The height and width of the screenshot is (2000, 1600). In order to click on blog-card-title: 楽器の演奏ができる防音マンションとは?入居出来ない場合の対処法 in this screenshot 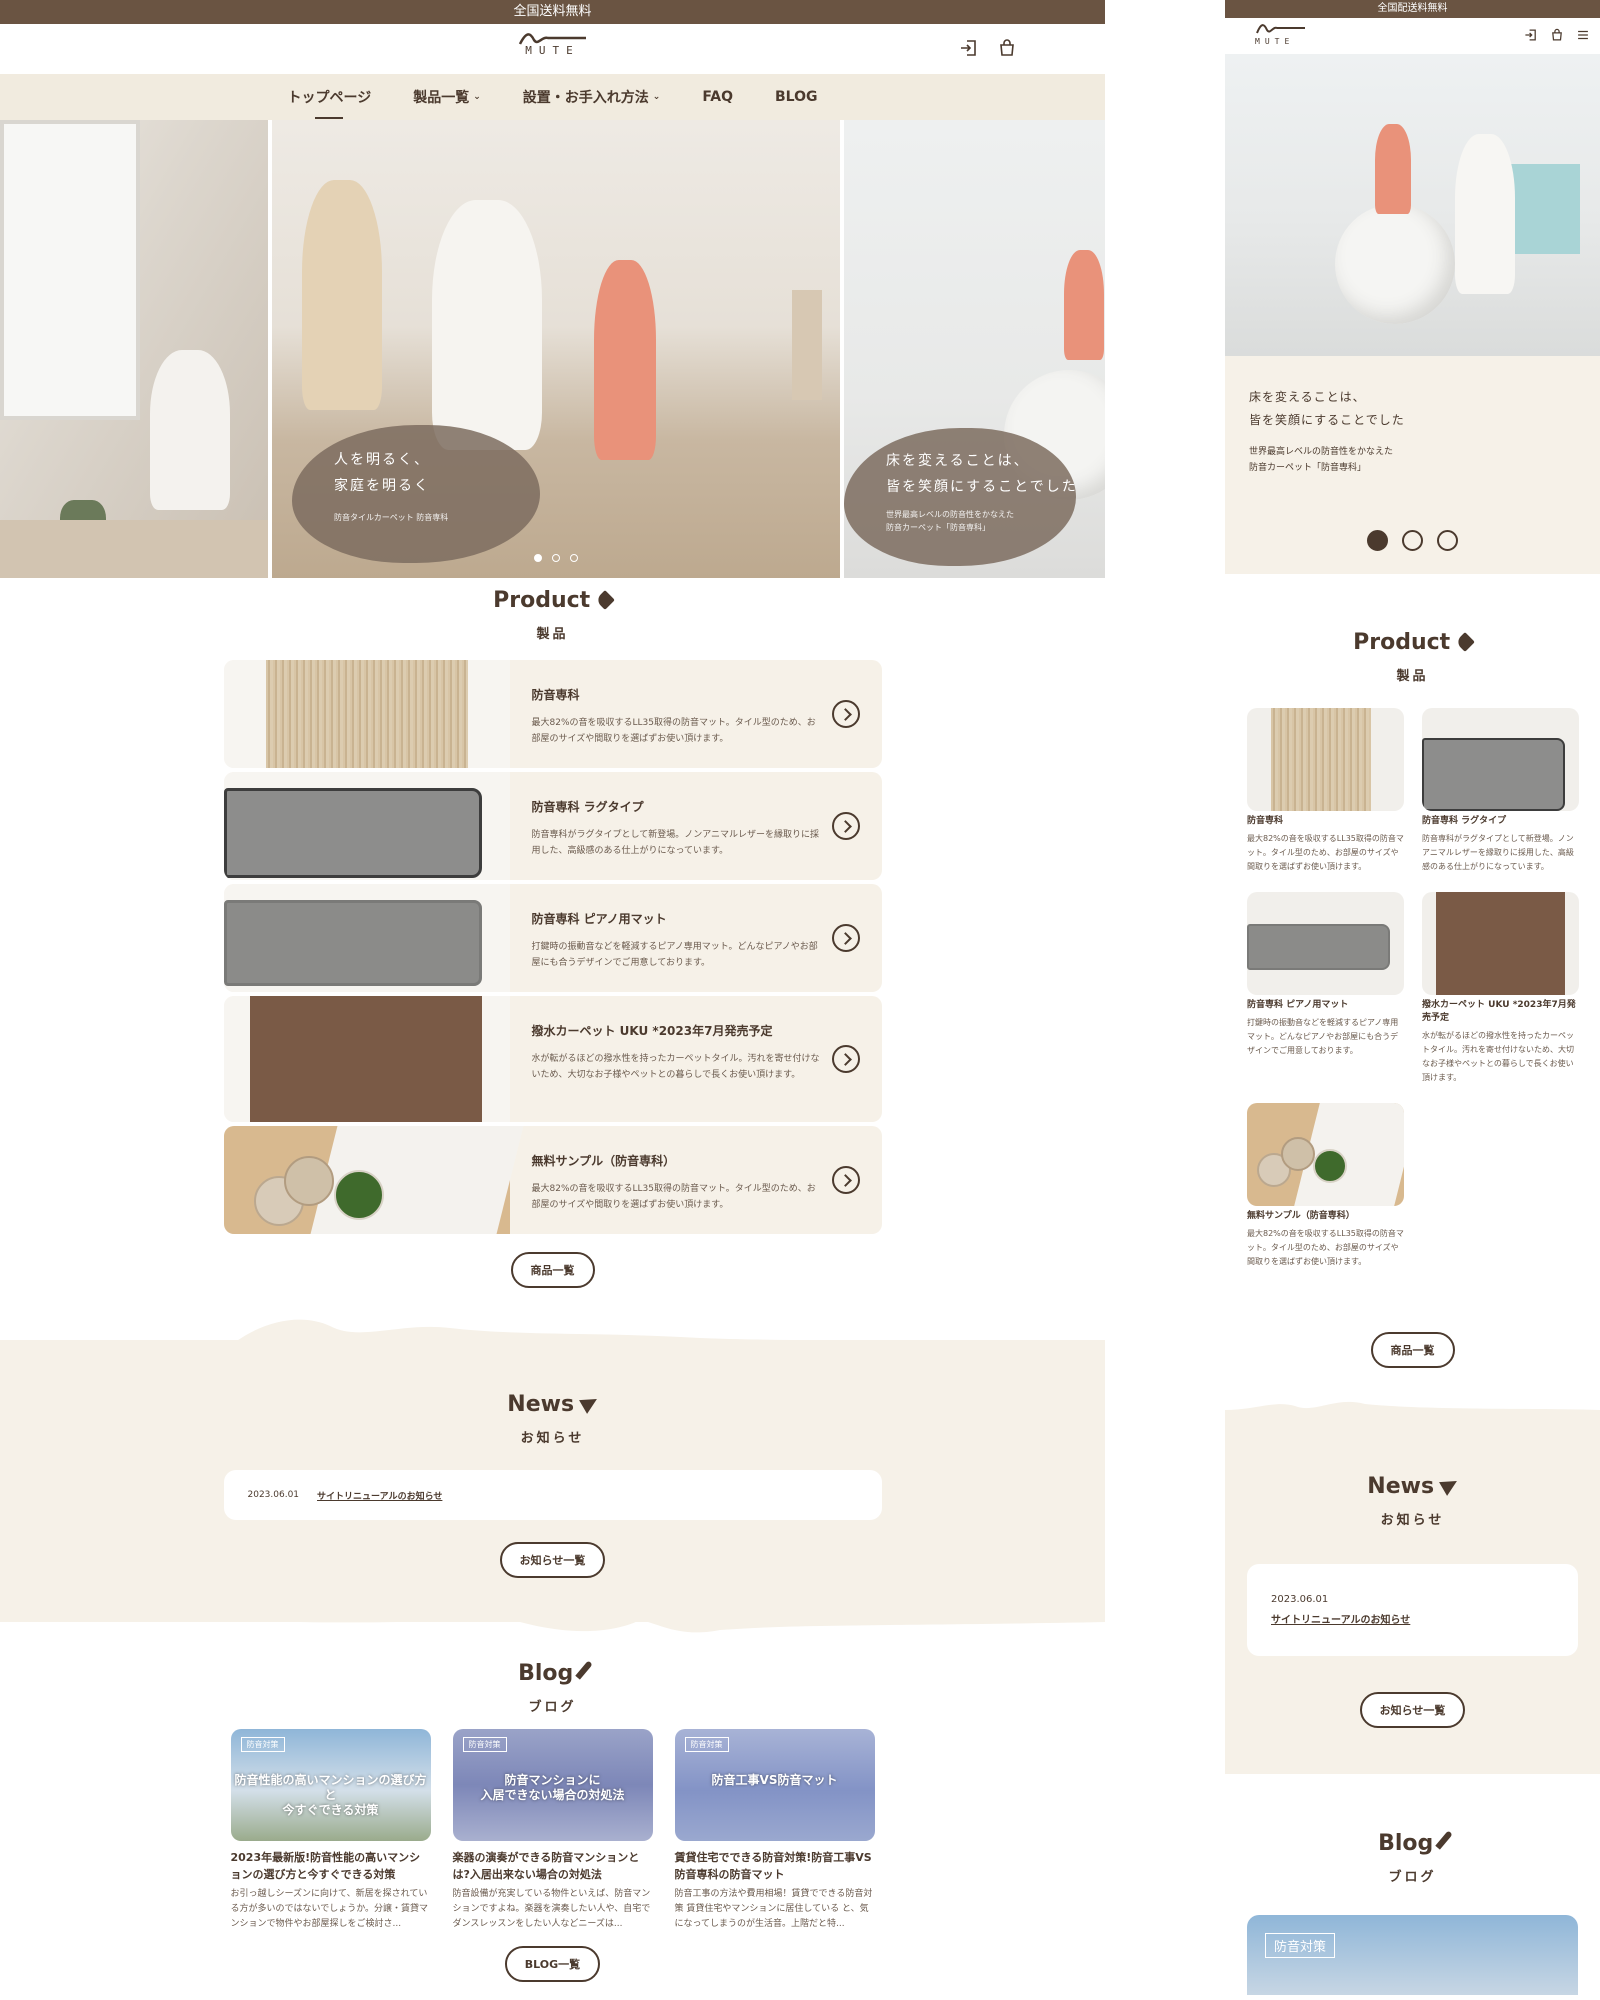, I will do `click(546, 1866)`.